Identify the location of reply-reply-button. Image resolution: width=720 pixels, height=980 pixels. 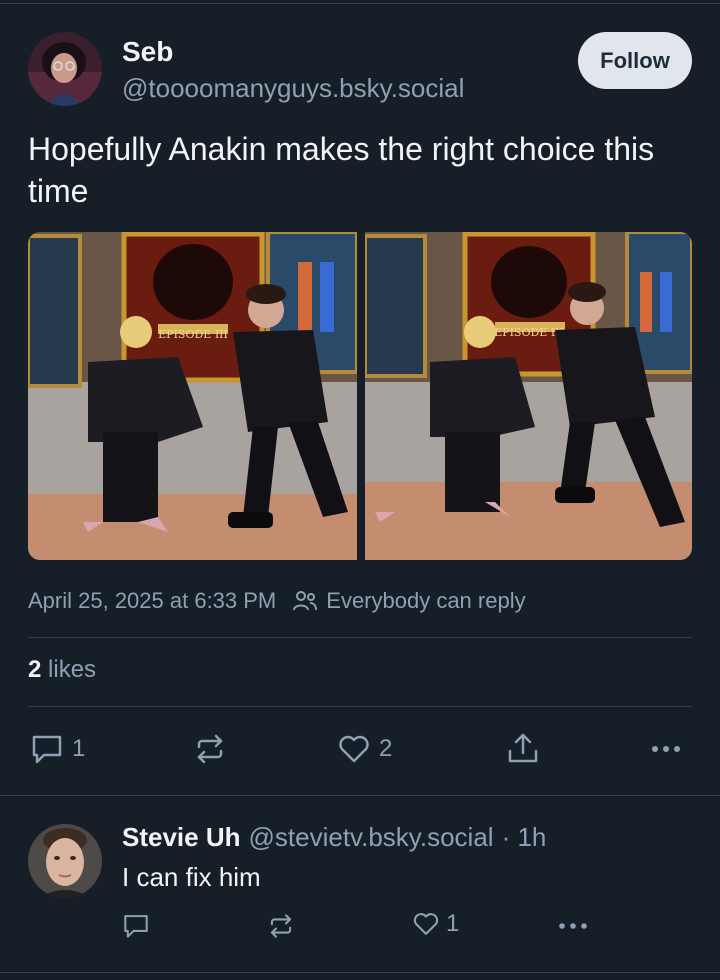
(136, 926).